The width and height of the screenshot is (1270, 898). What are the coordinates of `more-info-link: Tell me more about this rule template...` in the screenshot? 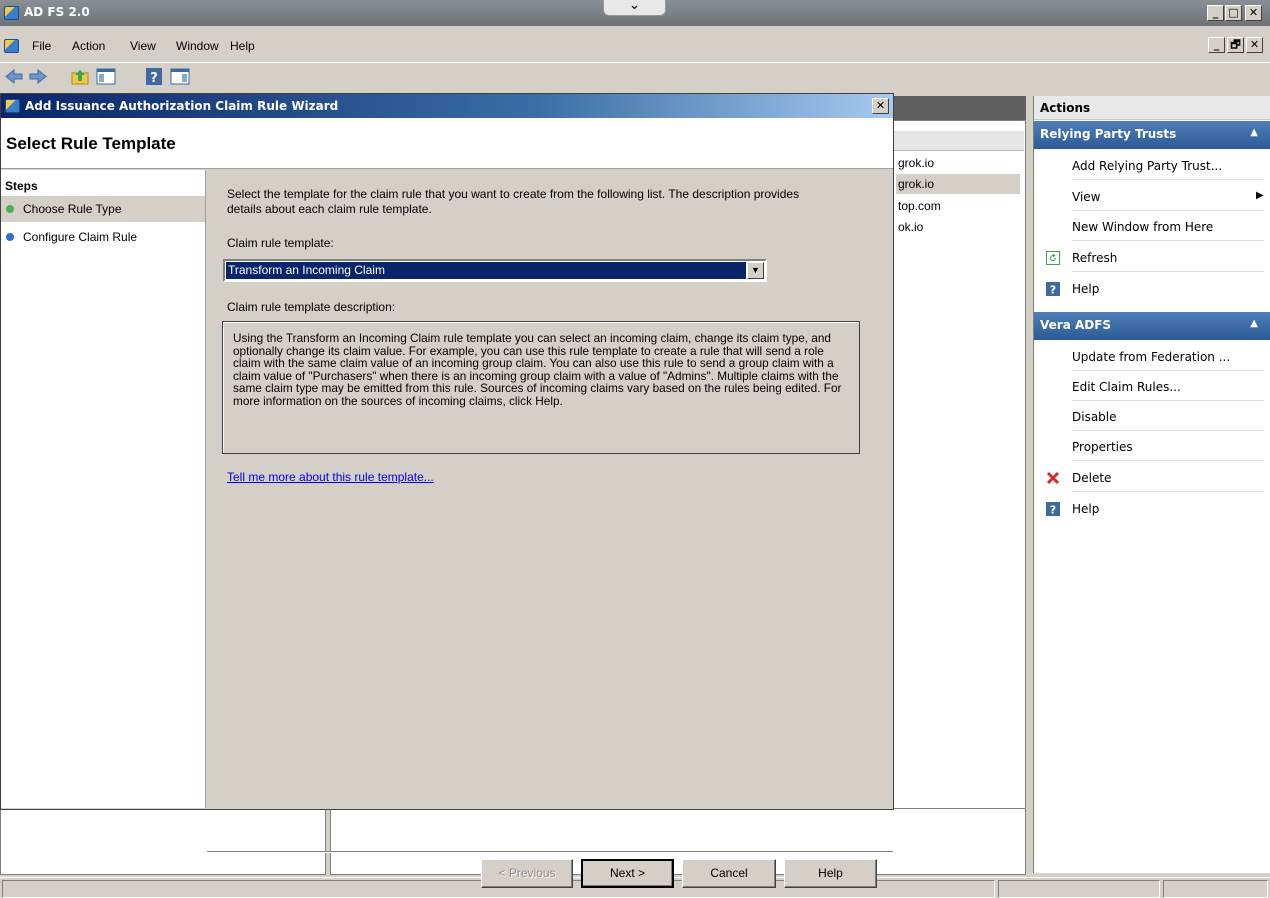 It's located at (330, 477).